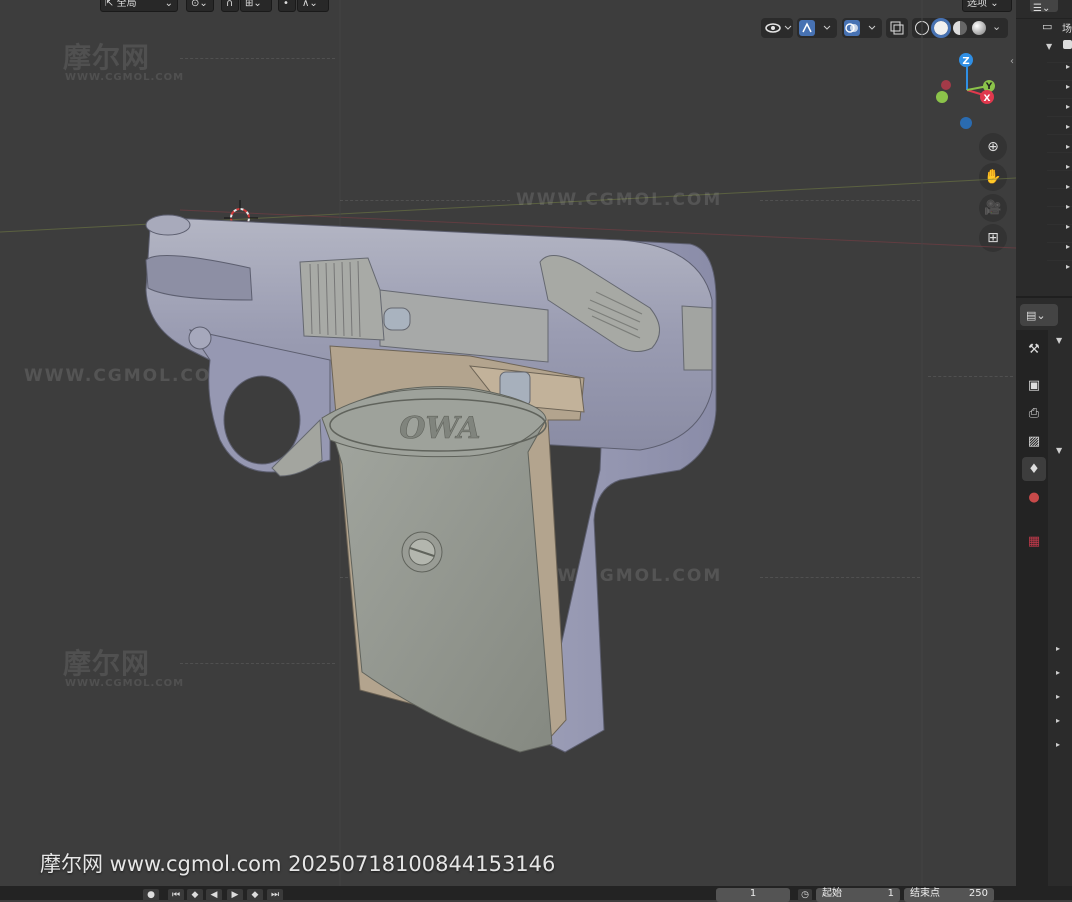 The height and width of the screenshot is (902, 1072). I want to click on play-reverse-icon: ◀, so click(214, 895).